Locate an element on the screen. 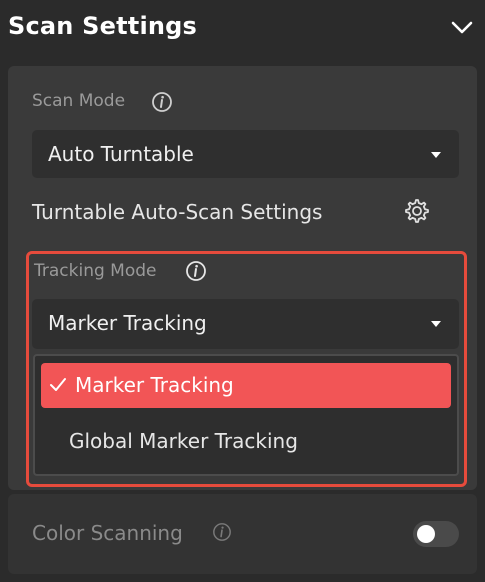 The height and width of the screenshot is (582, 485). tracking-mode-label: Tracking Mode is located at coordinates (95, 271).